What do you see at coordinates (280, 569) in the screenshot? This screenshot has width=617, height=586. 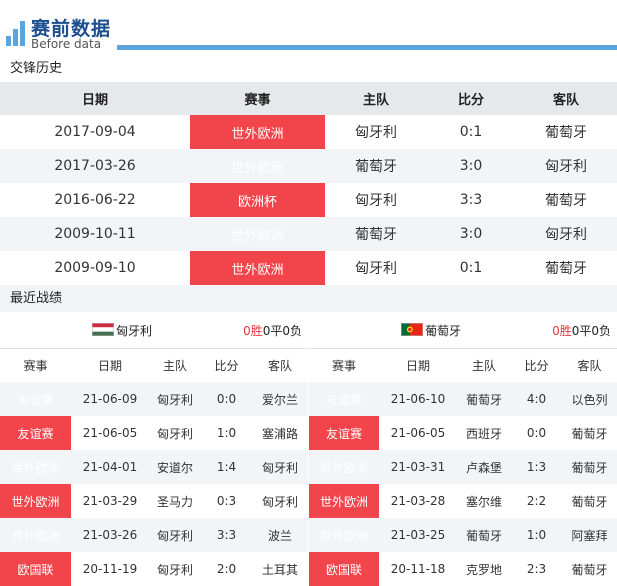 I see `away-team: 土耳其` at bounding box center [280, 569].